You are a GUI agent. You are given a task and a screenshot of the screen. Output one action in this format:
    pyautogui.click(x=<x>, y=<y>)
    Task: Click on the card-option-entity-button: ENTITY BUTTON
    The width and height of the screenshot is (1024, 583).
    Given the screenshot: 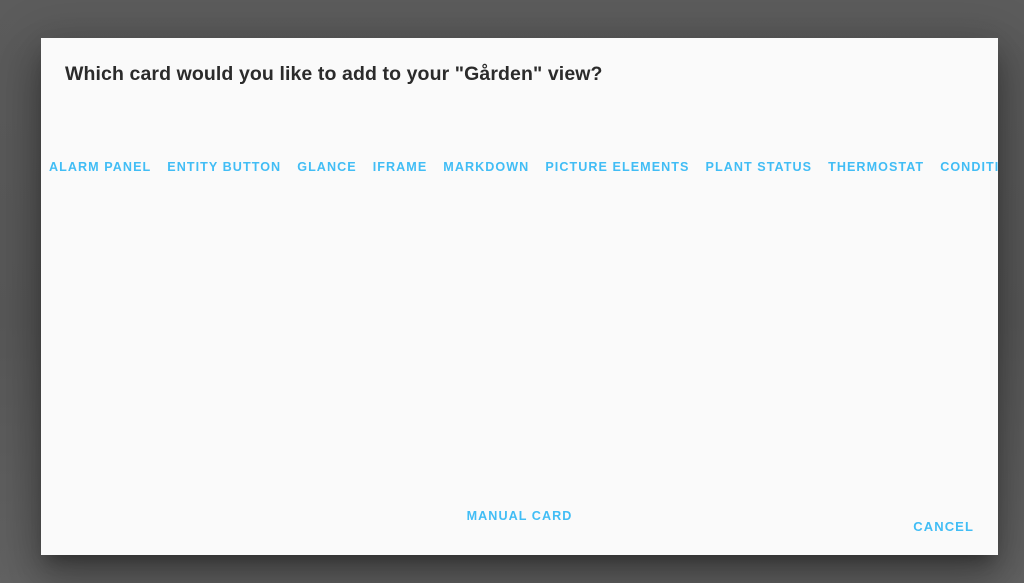 What is the action you would take?
    pyautogui.click(x=224, y=167)
    